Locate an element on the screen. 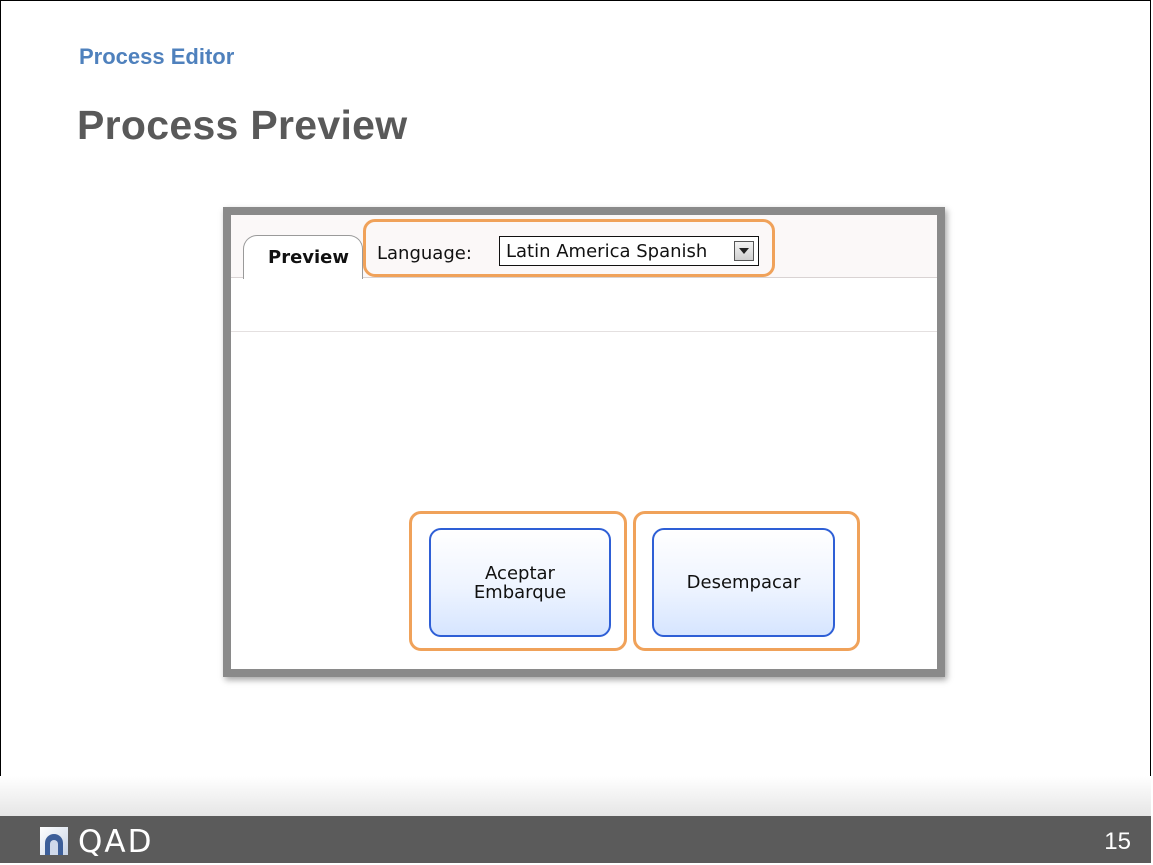  footer-fade is located at coordinates (575, 796).